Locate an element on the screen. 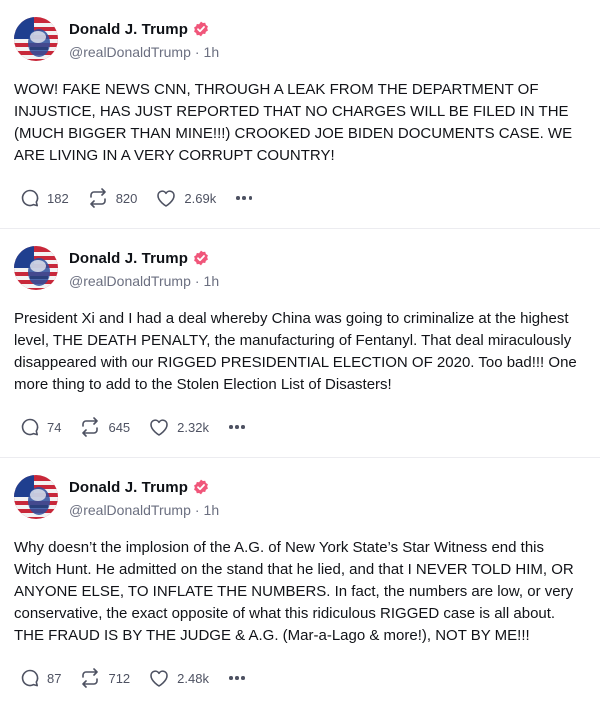 This screenshot has height=723, width=600. reply-count: 182 is located at coordinates (58, 198).